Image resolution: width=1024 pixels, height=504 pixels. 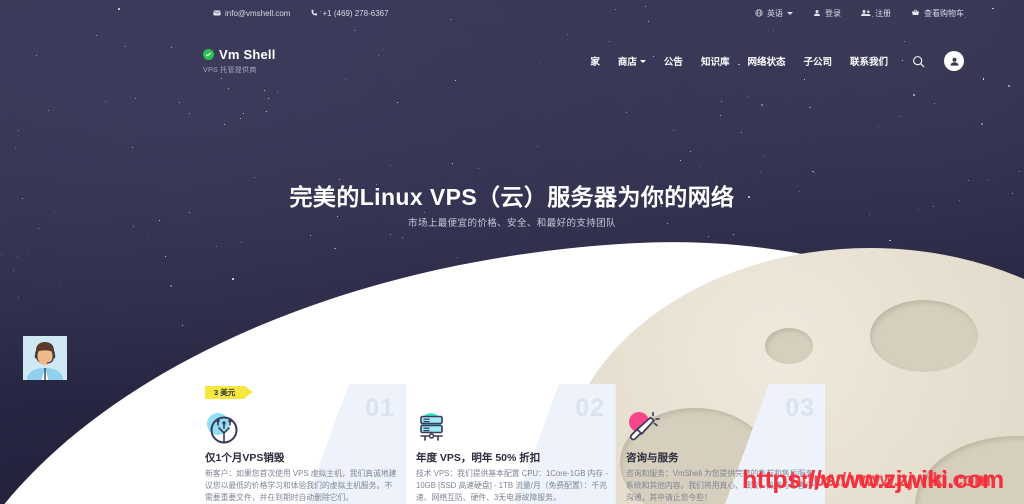 What do you see at coordinates (478, 458) in the screenshot?
I see `card-title: 年度 VPS，明年 50% 折扣` at bounding box center [478, 458].